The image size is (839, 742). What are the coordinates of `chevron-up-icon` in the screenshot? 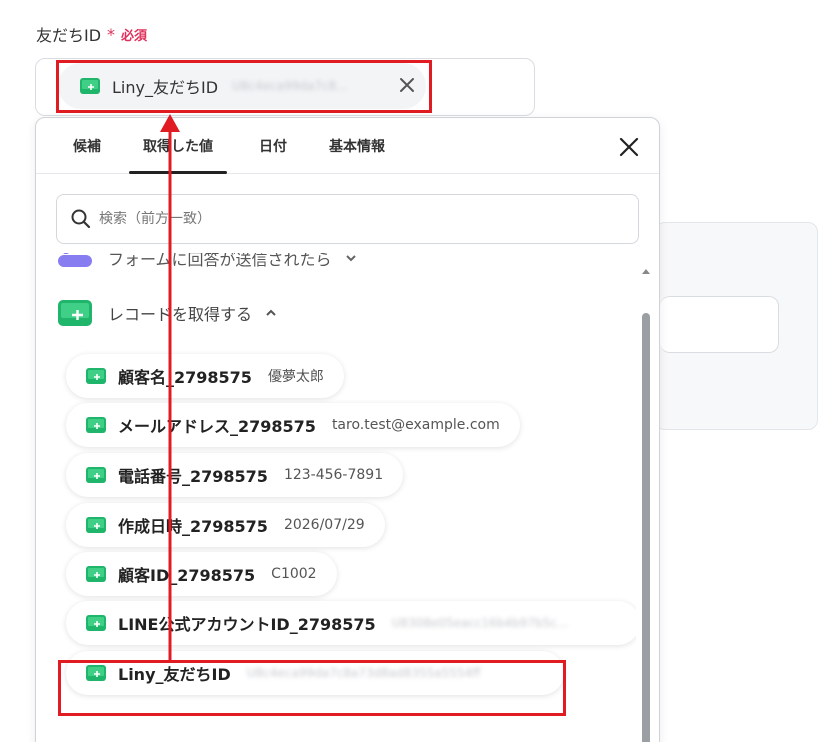 It's located at (271, 312).